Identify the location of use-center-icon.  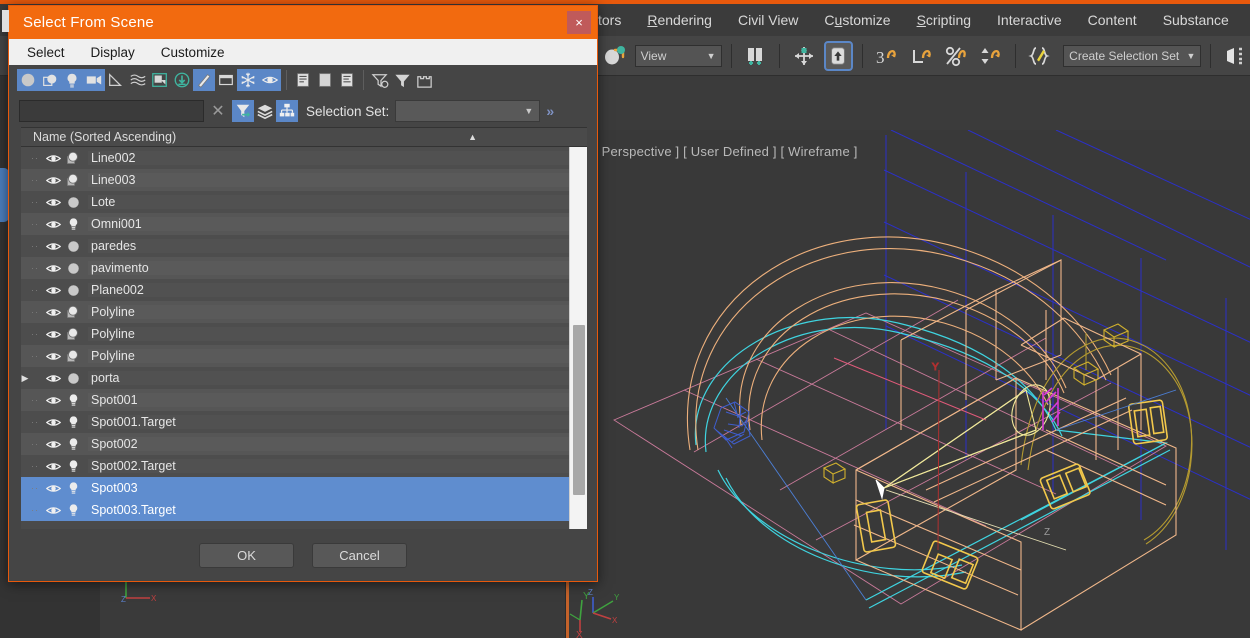
(756, 56).